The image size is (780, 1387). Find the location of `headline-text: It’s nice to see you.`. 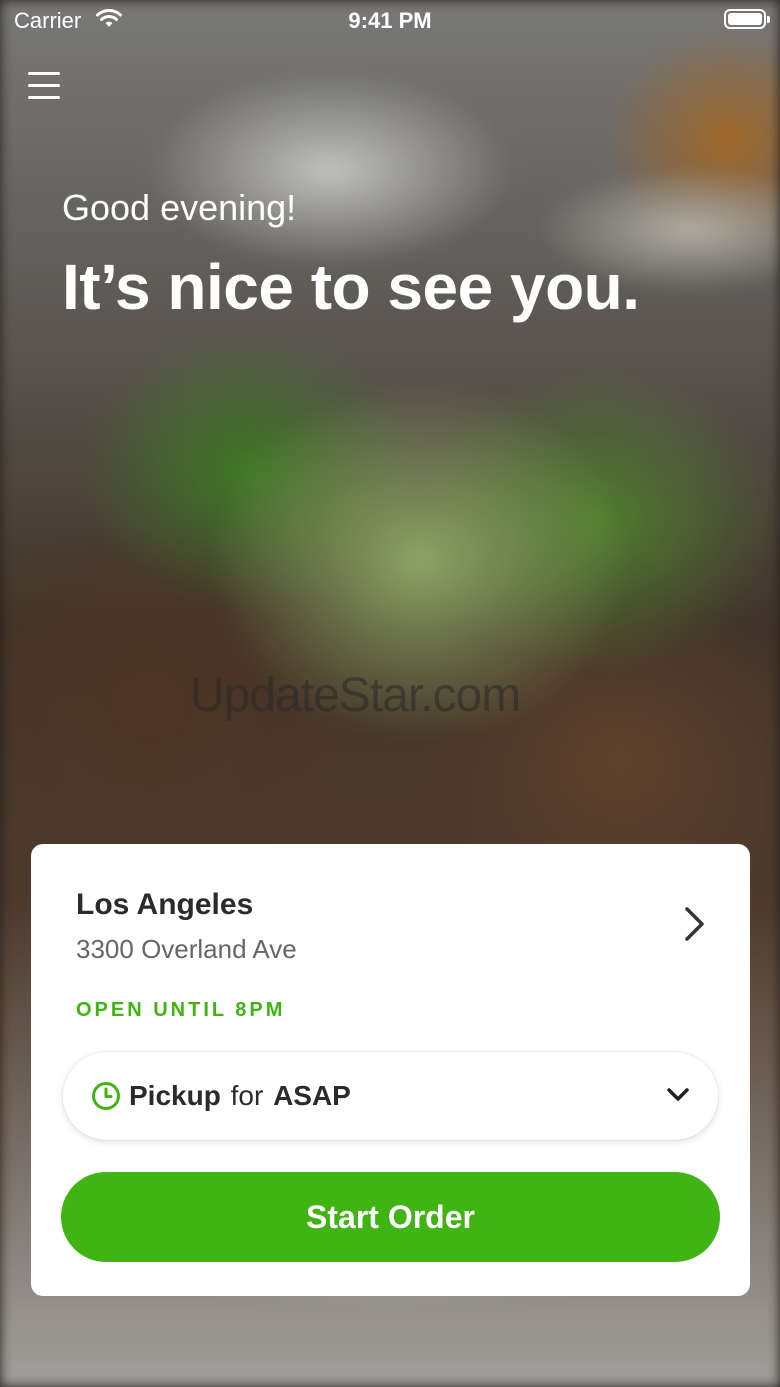

headline-text: It’s nice to see you. is located at coordinates (351, 287).